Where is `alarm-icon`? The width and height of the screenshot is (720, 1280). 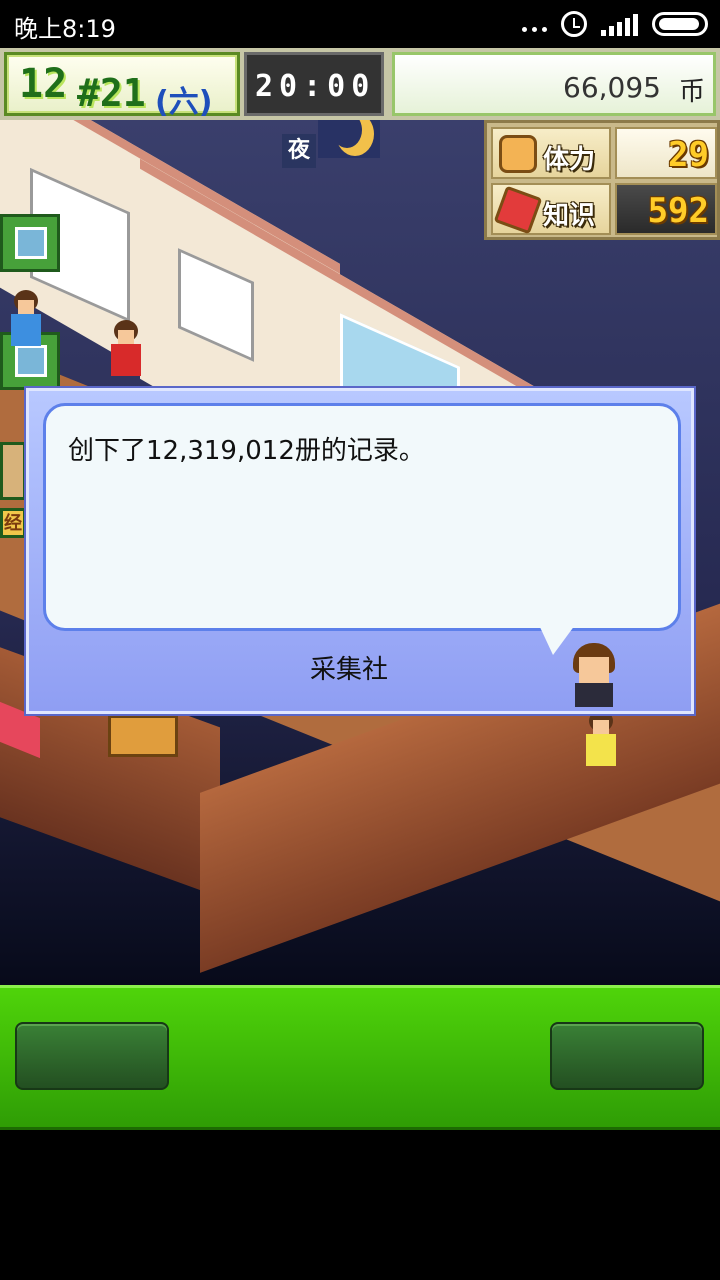
alarm-icon is located at coordinates (574, 24).